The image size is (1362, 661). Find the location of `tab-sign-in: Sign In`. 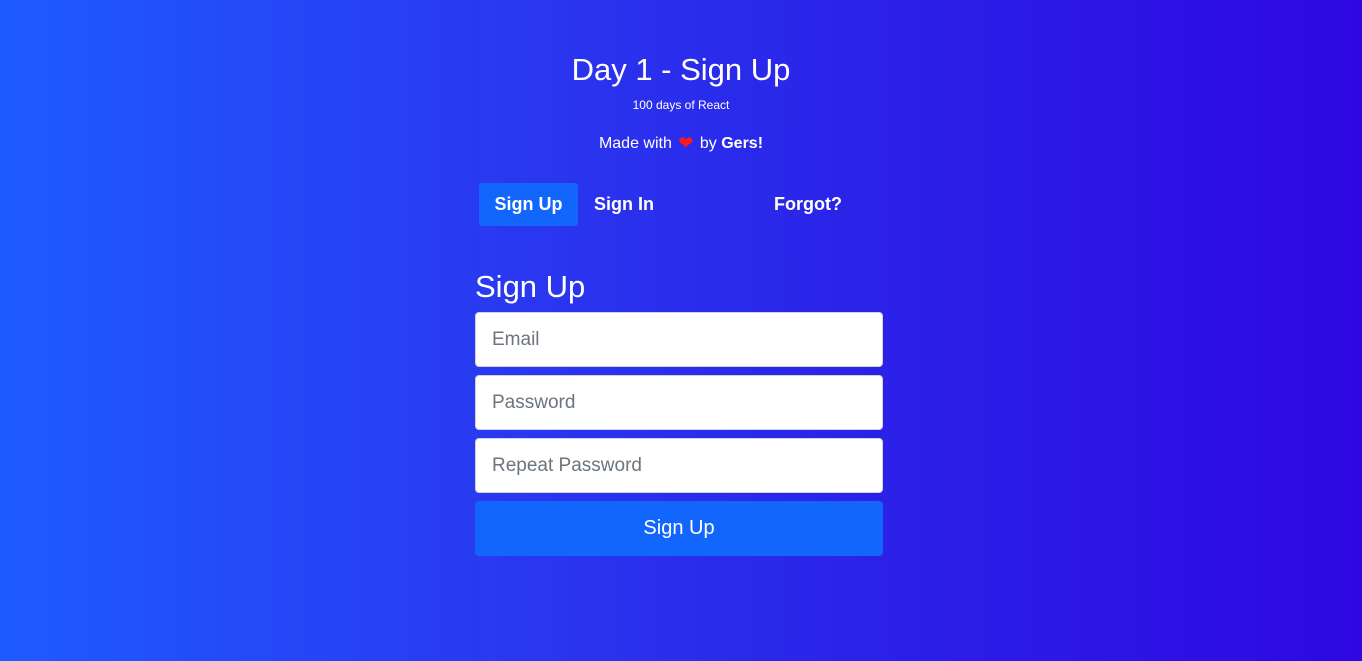

tab-sign-in: Sign In is located at coordinates (624, 204).